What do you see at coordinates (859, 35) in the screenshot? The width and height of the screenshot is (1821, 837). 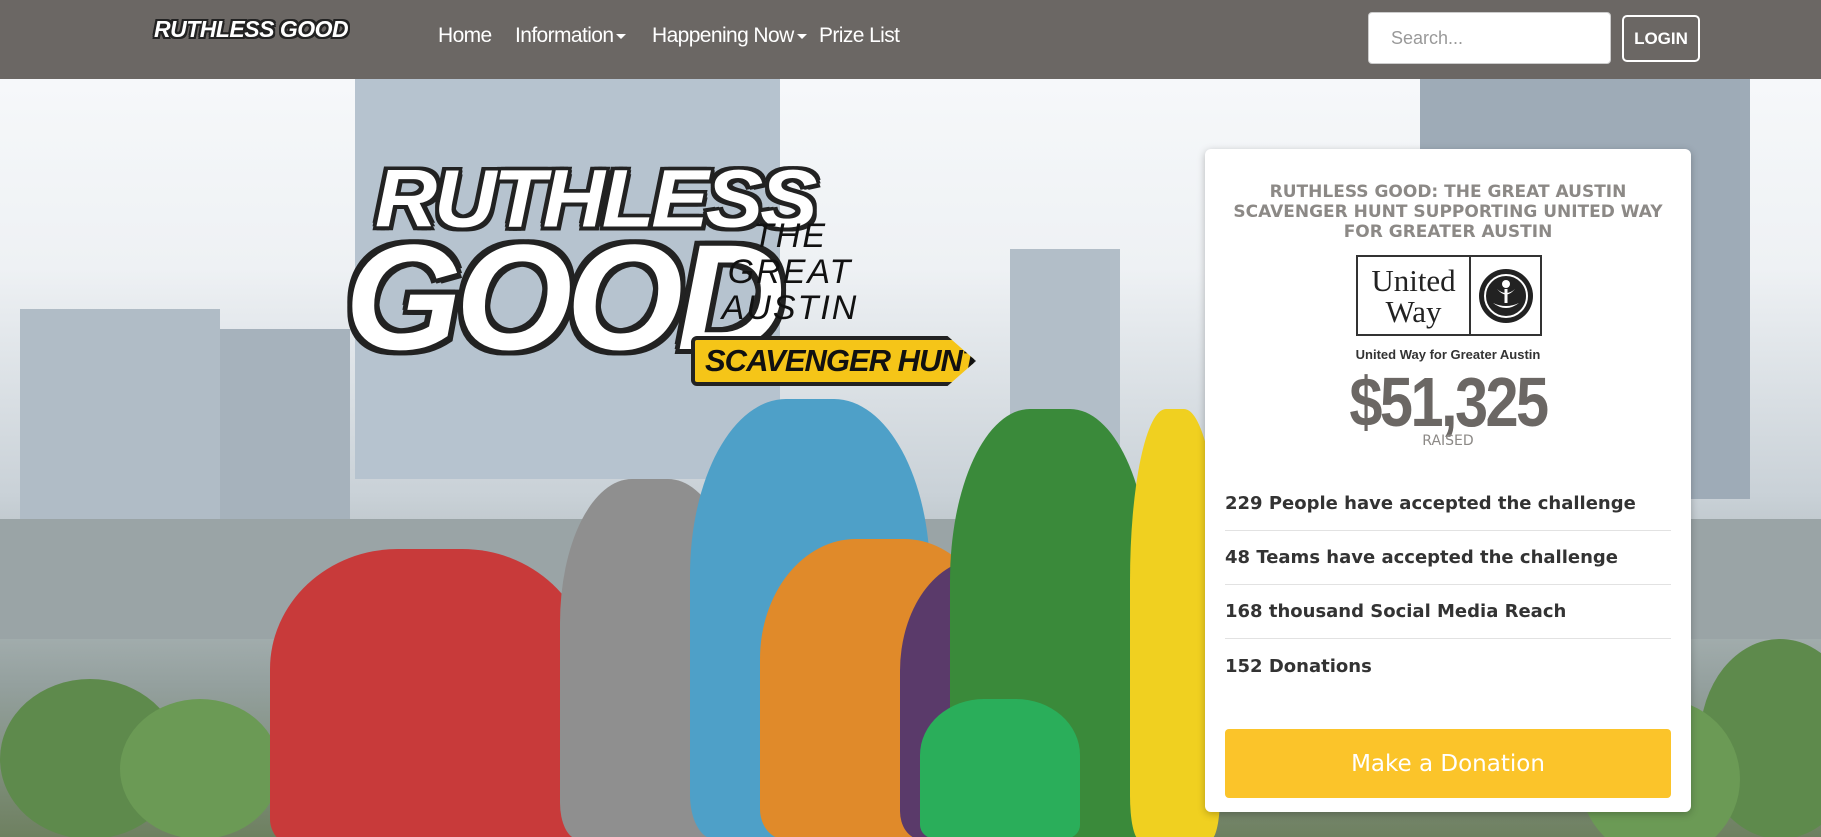 I see `nav-prize-list-label: Prize List` at bounding box center [859, 35].